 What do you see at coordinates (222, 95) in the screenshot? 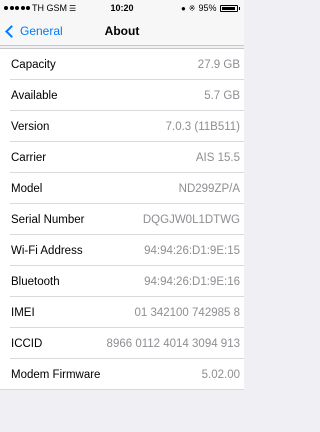
I see `info-row-value: 5.7 GB` at bounding box center [222, 95].